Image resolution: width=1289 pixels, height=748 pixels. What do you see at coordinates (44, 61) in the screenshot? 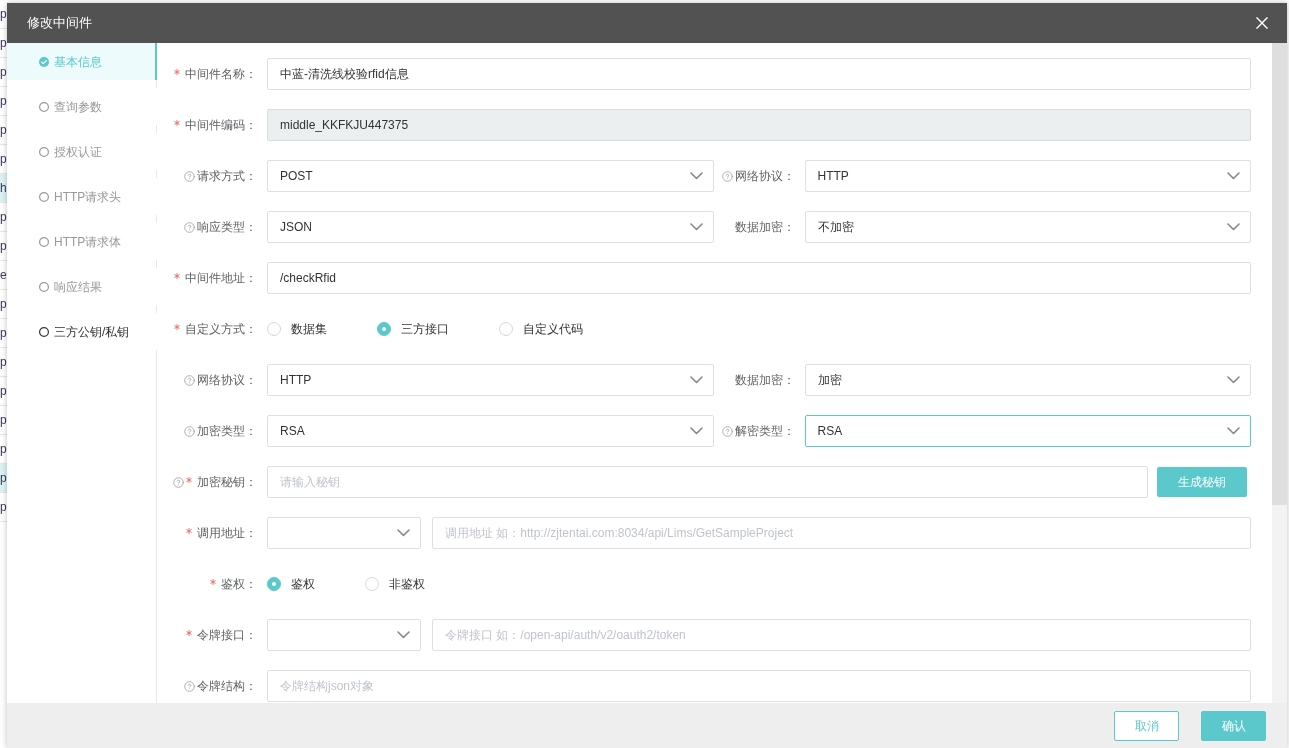
I see `check-circle-icon` at bounding box center [44, 61].